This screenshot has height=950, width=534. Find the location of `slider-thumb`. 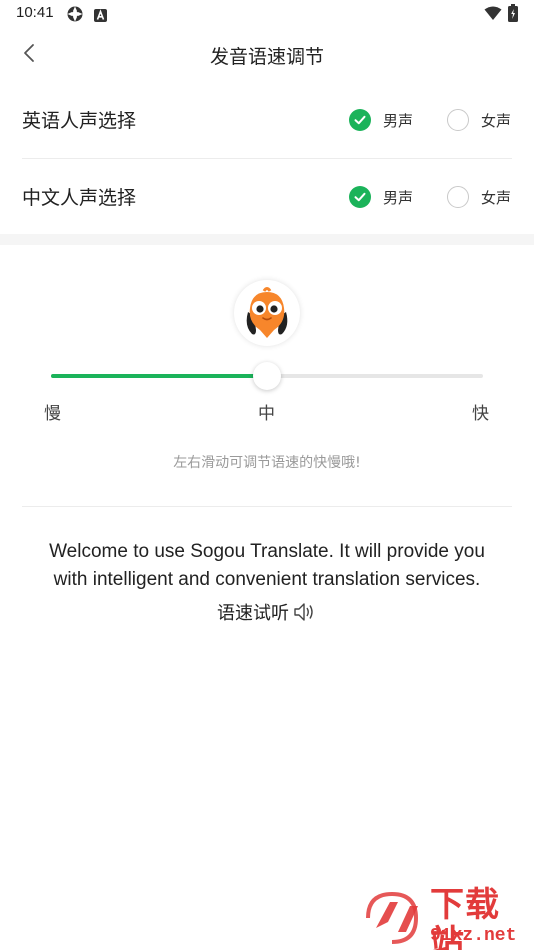

slider-thumb is located at coordinates (267, 376).